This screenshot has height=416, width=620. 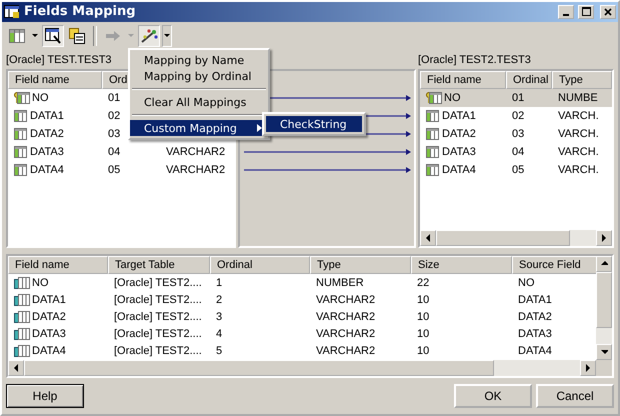 What do you see at coordinates (423, 282) in the screenshot?
I see `table-cell: 22` at bounding box center [423, 282].